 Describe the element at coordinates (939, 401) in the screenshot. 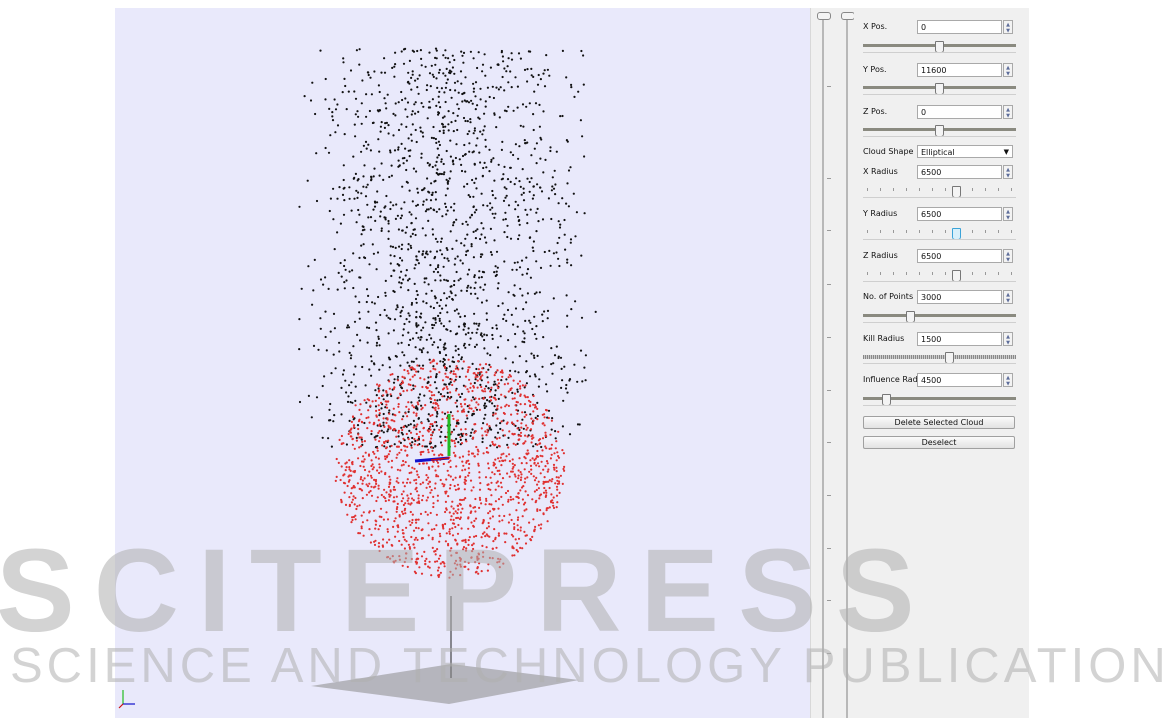

I see `influence-rad-slider` at that location.